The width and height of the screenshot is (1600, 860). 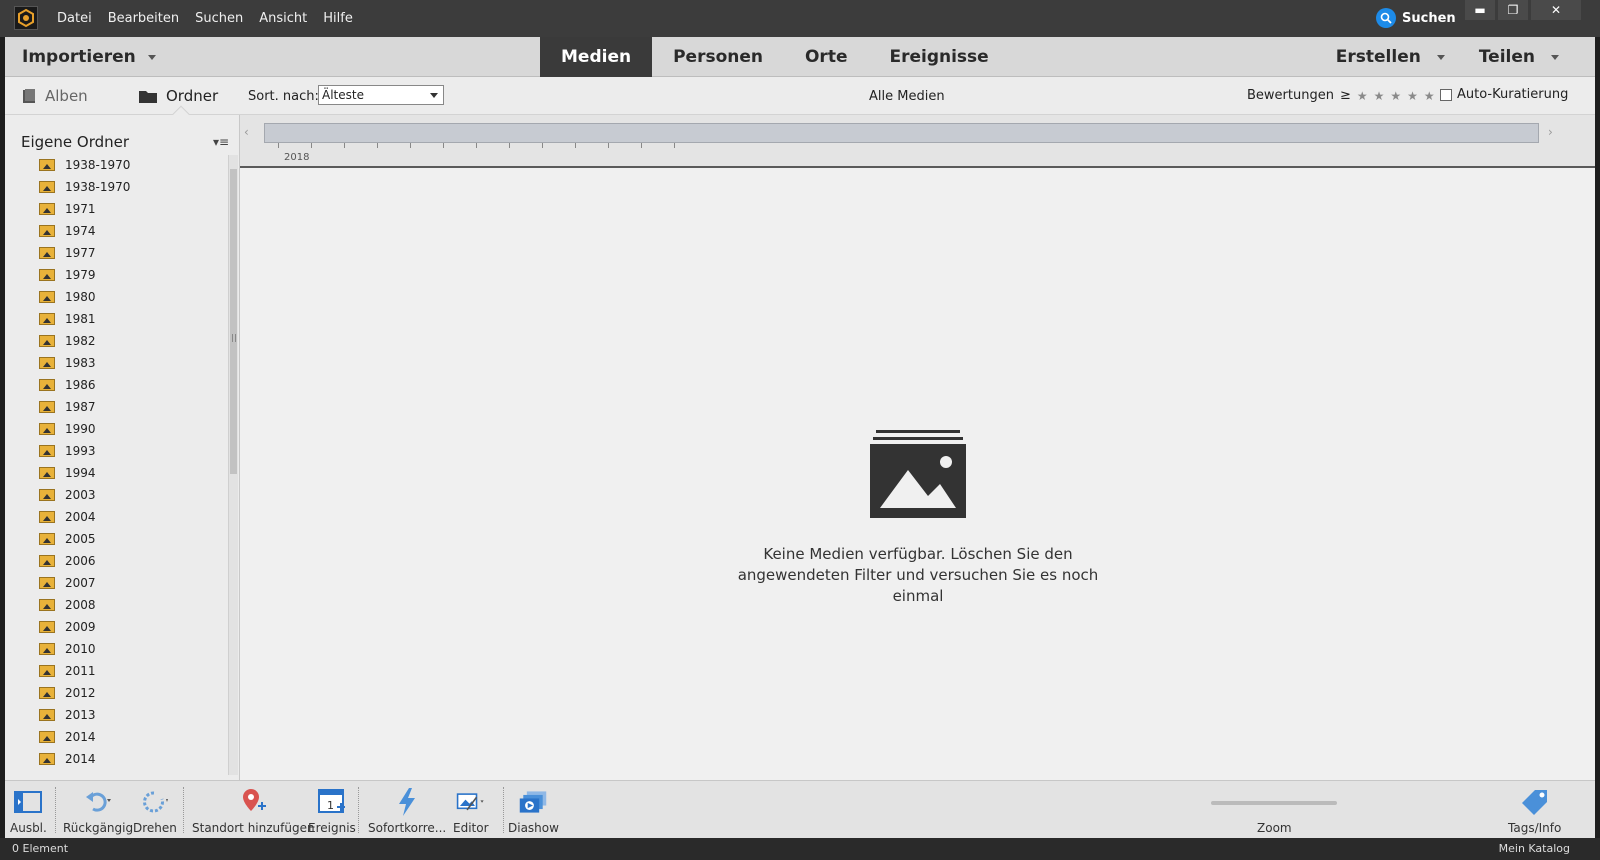 What do you see at coordinates (221, 142) in the screenshot?
I see `panel-options-icon: ▾≡` at bounding box center [221, 142].